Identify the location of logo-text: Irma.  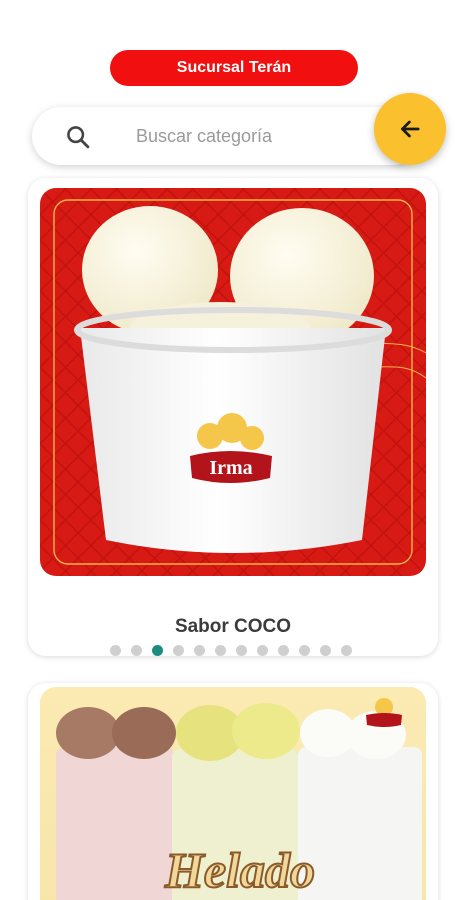
(230, 468).